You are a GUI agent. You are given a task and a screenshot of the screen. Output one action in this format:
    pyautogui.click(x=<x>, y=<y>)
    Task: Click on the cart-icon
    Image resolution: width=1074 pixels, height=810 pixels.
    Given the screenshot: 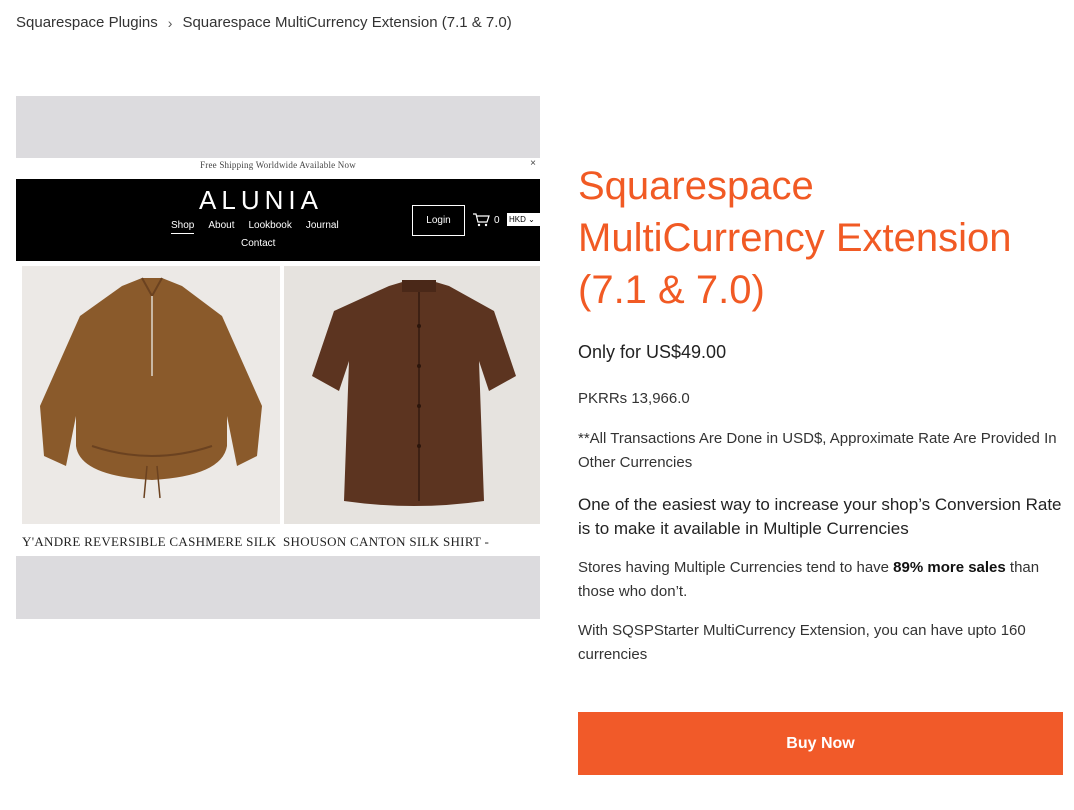 What is the action you would take?
    pyautogui.click(x=481, y=220)
    